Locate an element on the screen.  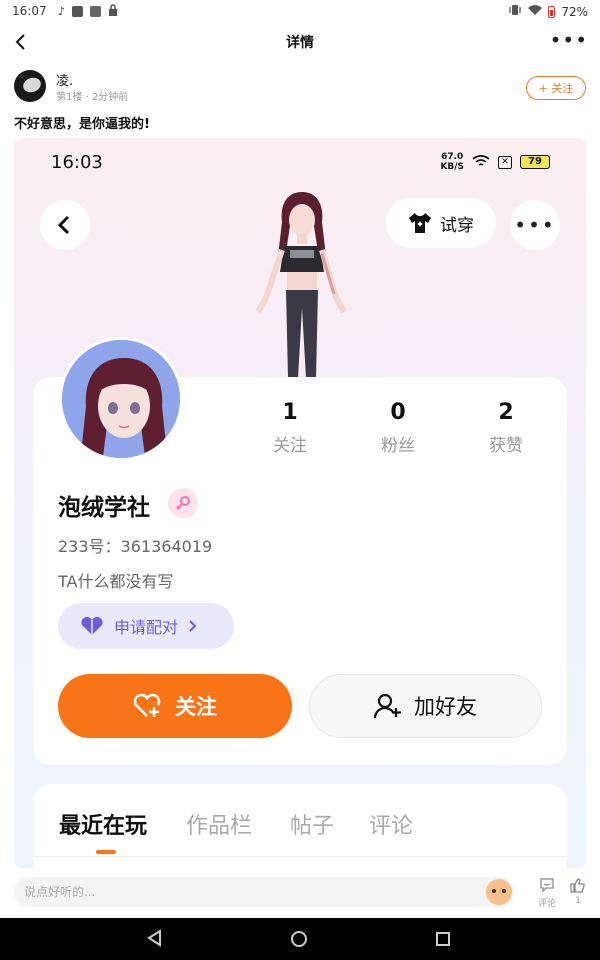
tab-divider is located at coordinates (300, 856).